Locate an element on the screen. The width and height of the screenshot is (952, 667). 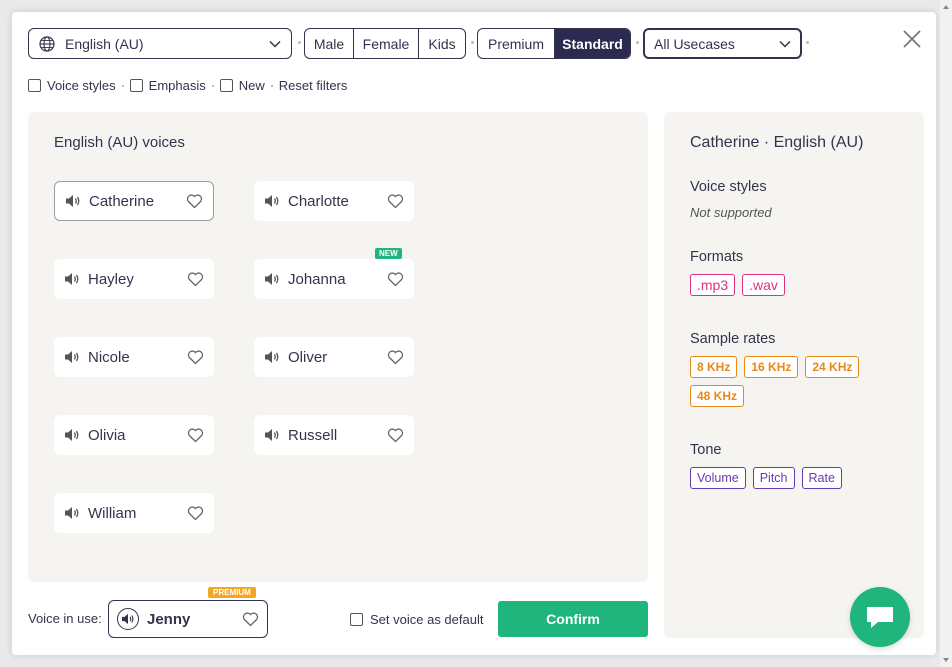
tone-tags: Volume Pitch Rate is located at coordinates (790, 478).